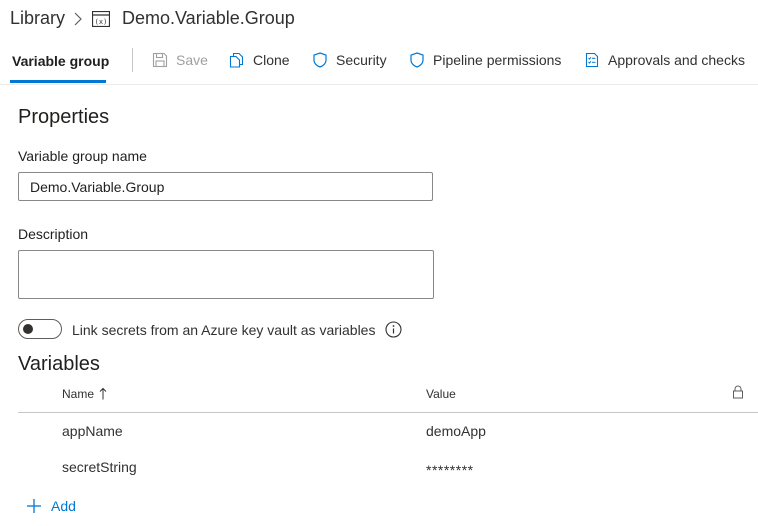  What do you see at coordinates (208, 18) in the screenshot?
I see `breadcrumb-current: Demo.Variable.Group` at bounding box center [208, 18].